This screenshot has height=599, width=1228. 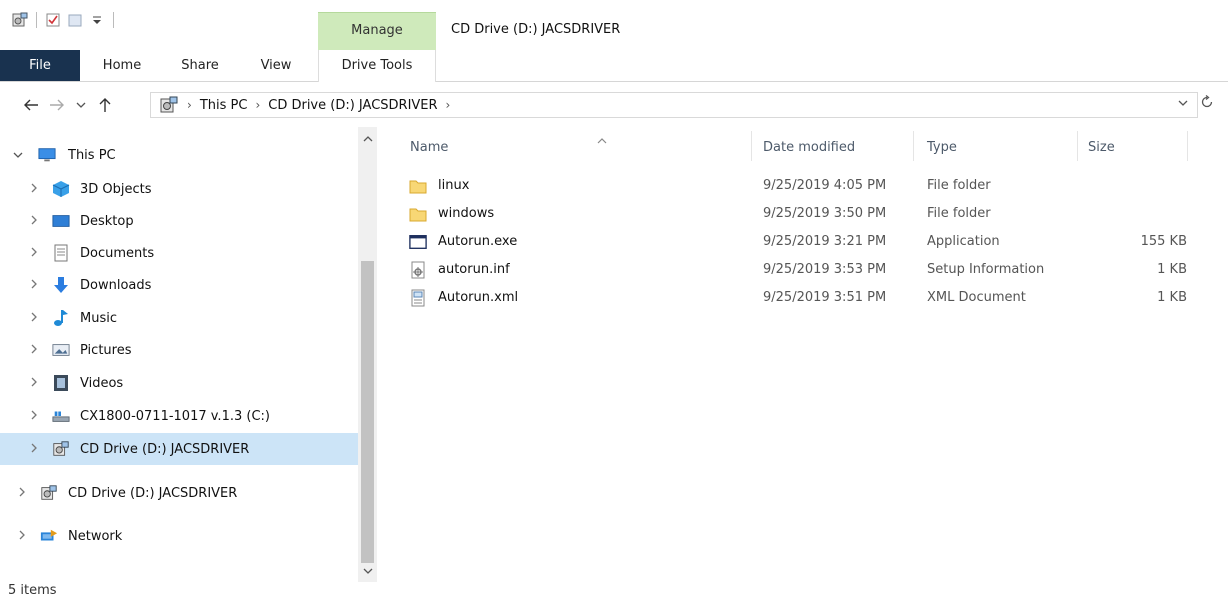 What do you see at coordinates (31, 105) in the screenshot?
I see `back-button` at bounding box center [31, 105].